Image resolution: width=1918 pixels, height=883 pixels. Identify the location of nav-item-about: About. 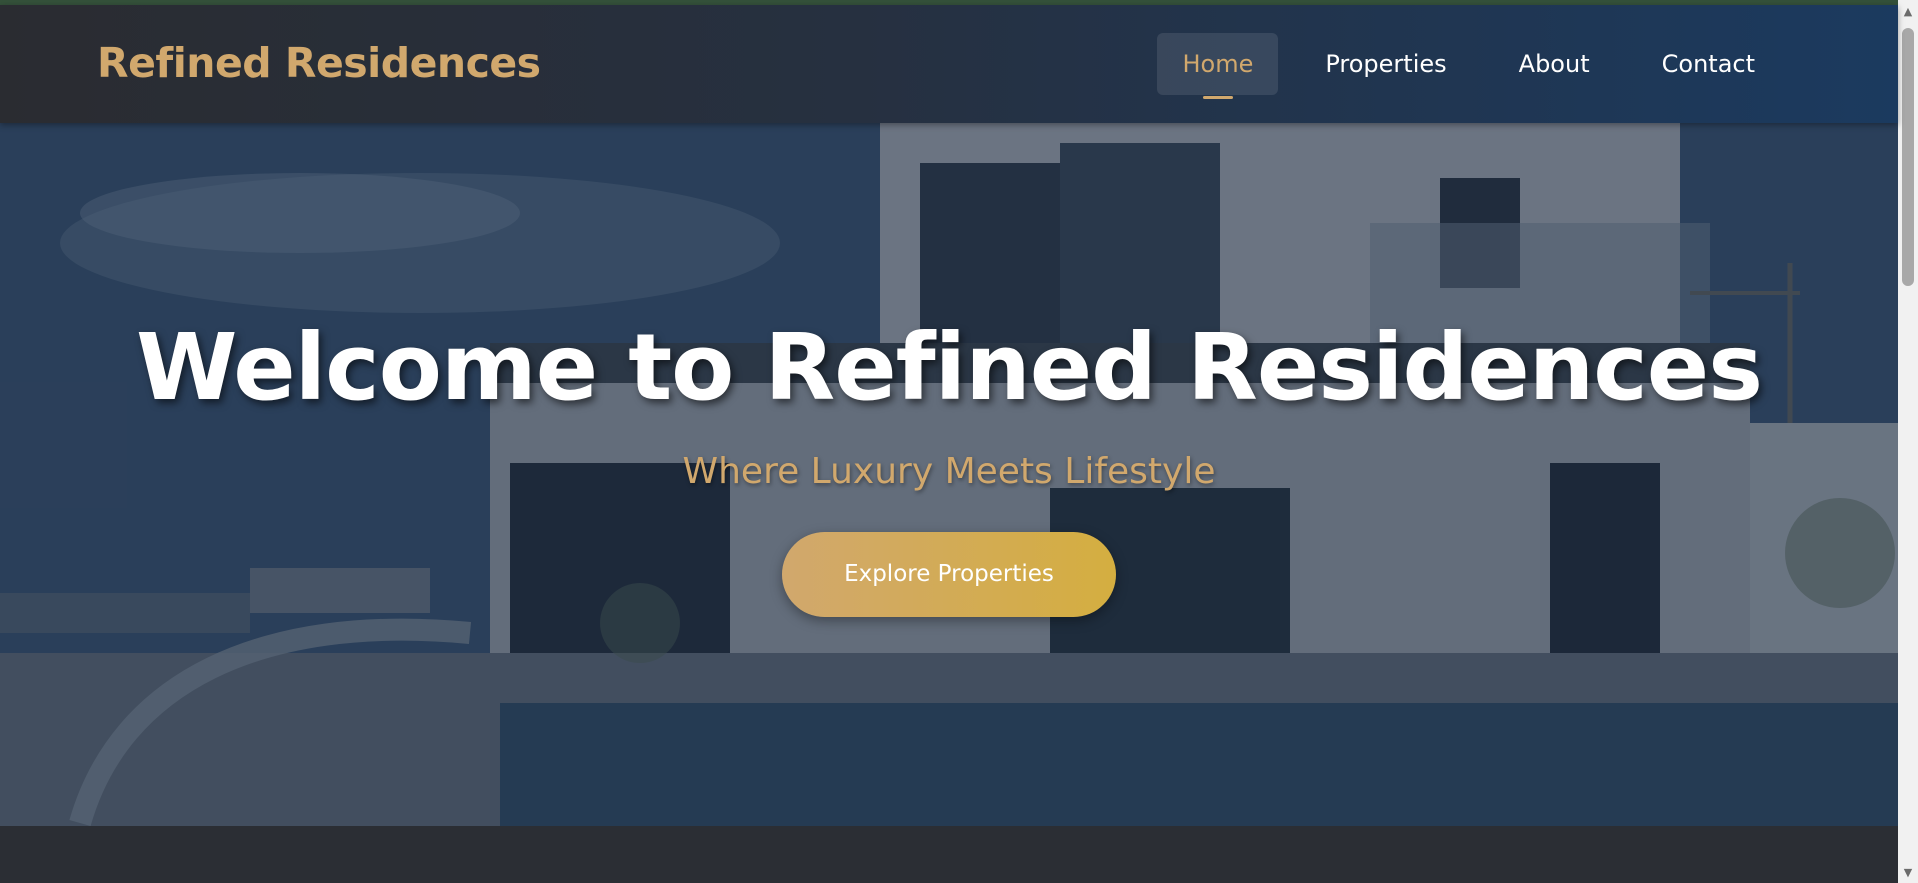
(1554, 64).